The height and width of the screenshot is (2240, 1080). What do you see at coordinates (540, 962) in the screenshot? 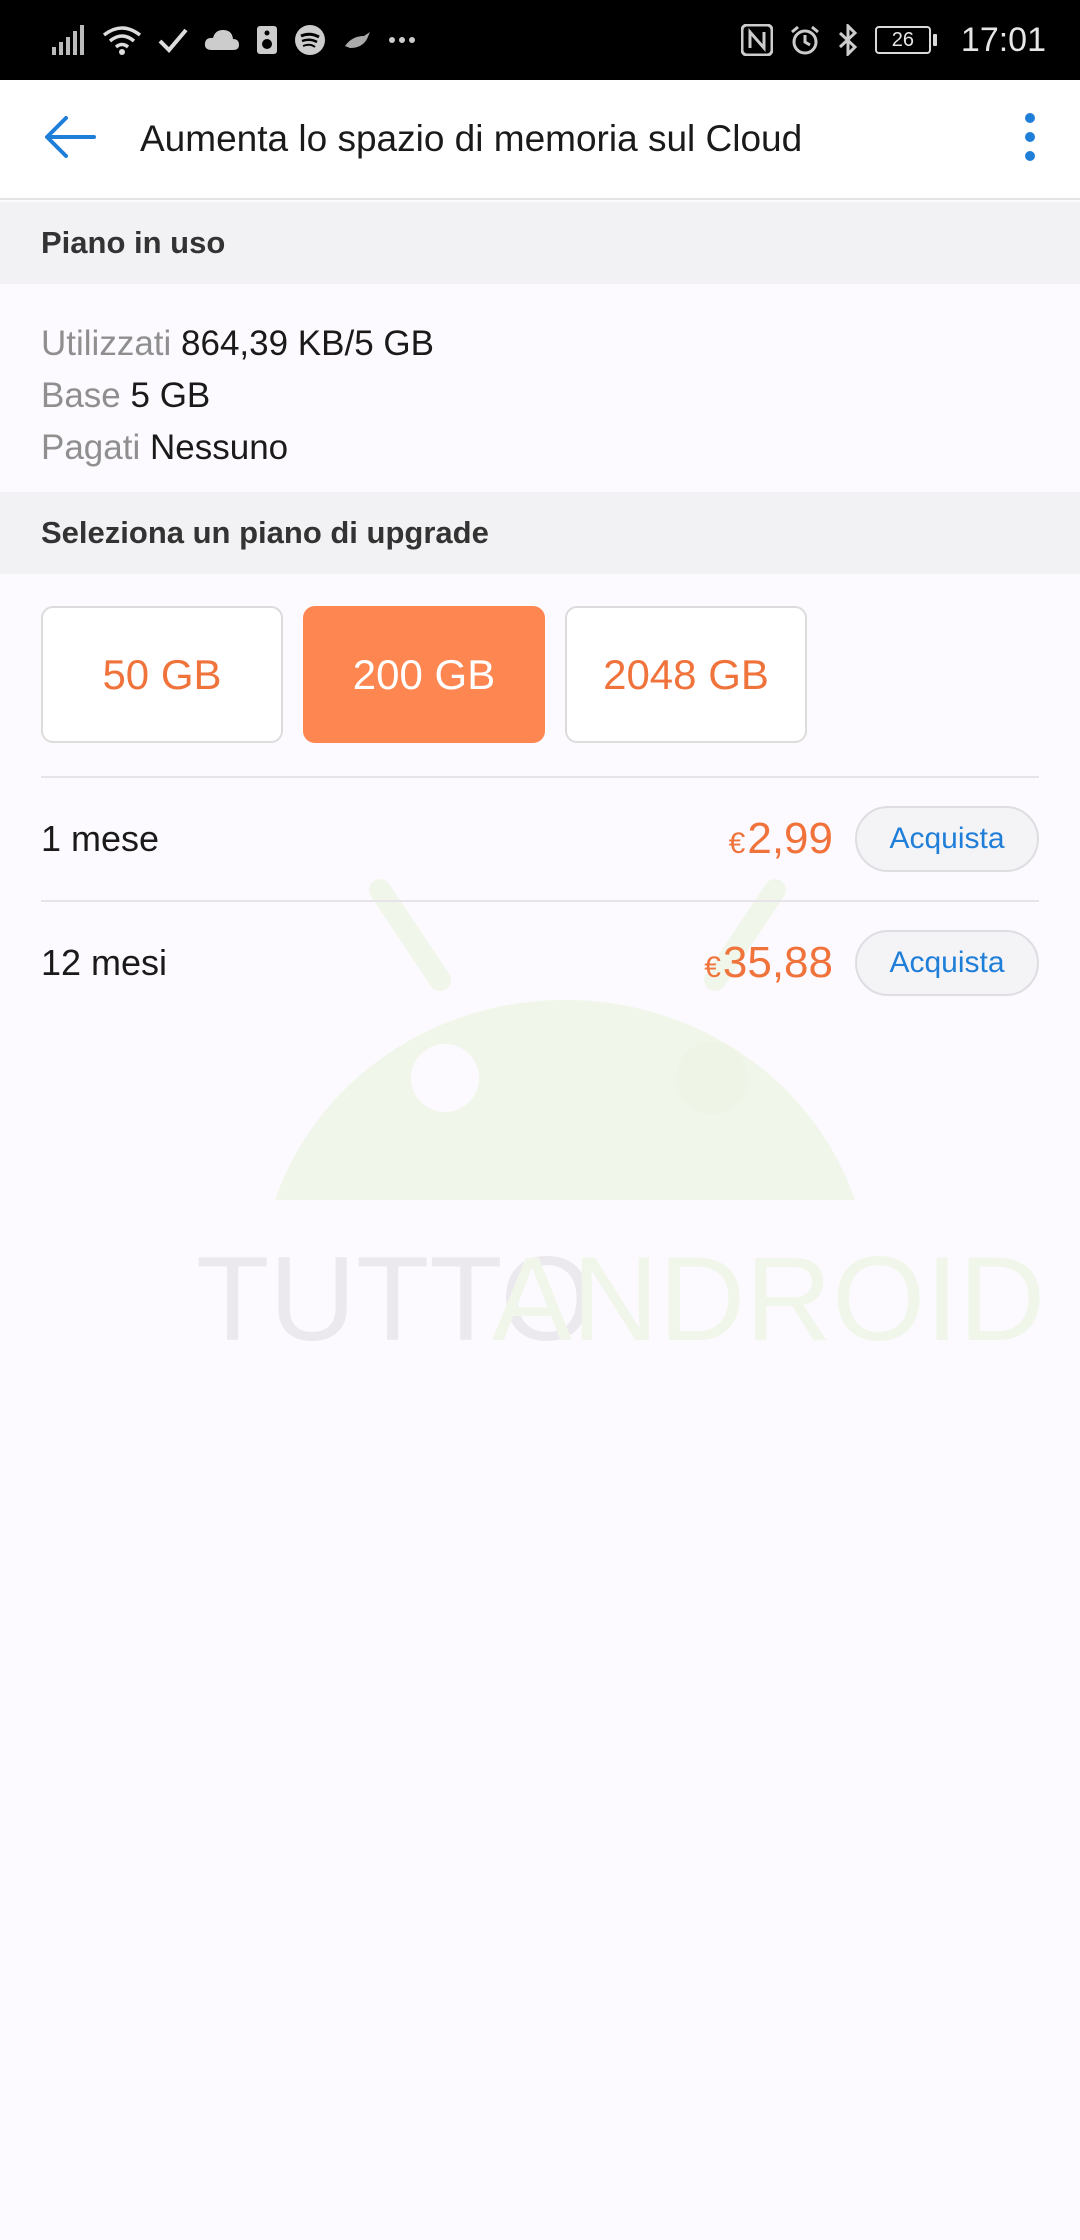
I see `price-row-12-months: 12 mesi € 35,88 Acquista` at bounding box center [540, 962].